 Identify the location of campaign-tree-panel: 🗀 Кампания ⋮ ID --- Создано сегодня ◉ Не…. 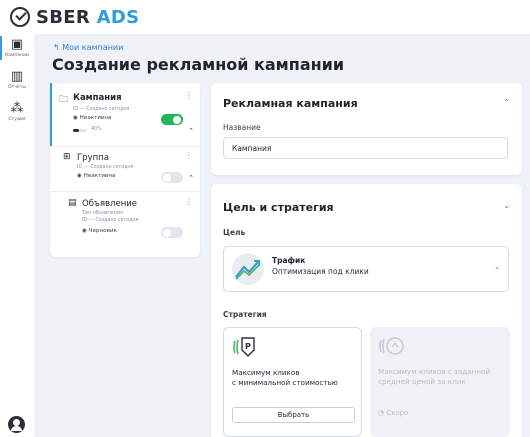
(125, 170).